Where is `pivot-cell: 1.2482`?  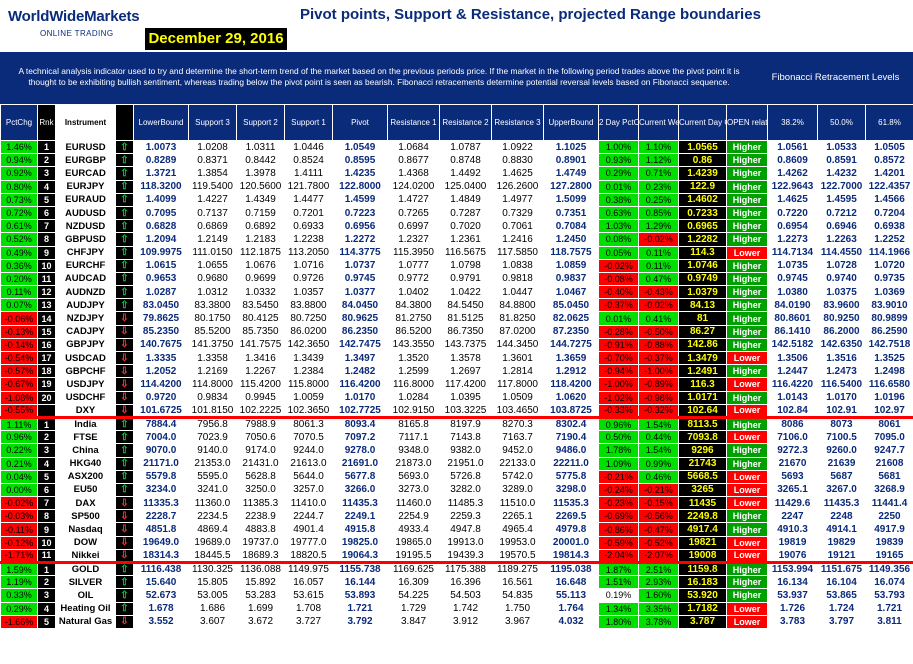
pivot-cell: 1.2482 is located at coordinates (360, 371).